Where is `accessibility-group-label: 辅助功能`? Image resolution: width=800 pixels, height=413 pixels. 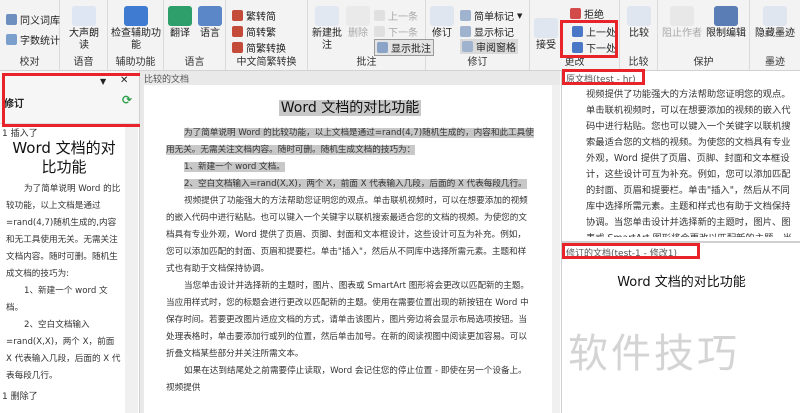
accessibility-group-label: 辅助功能 is located at coordinates (135, 62).